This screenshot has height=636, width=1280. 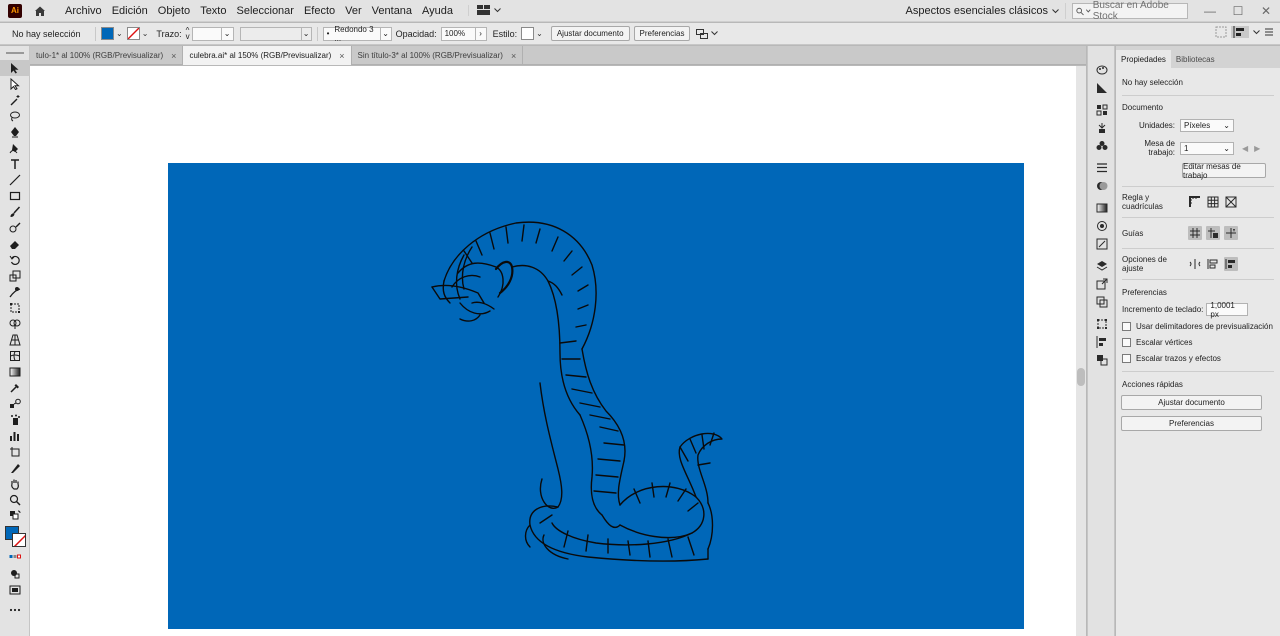 I want to click on stroke-weight-dropdown: ⌄, so click(x=227, y=33).